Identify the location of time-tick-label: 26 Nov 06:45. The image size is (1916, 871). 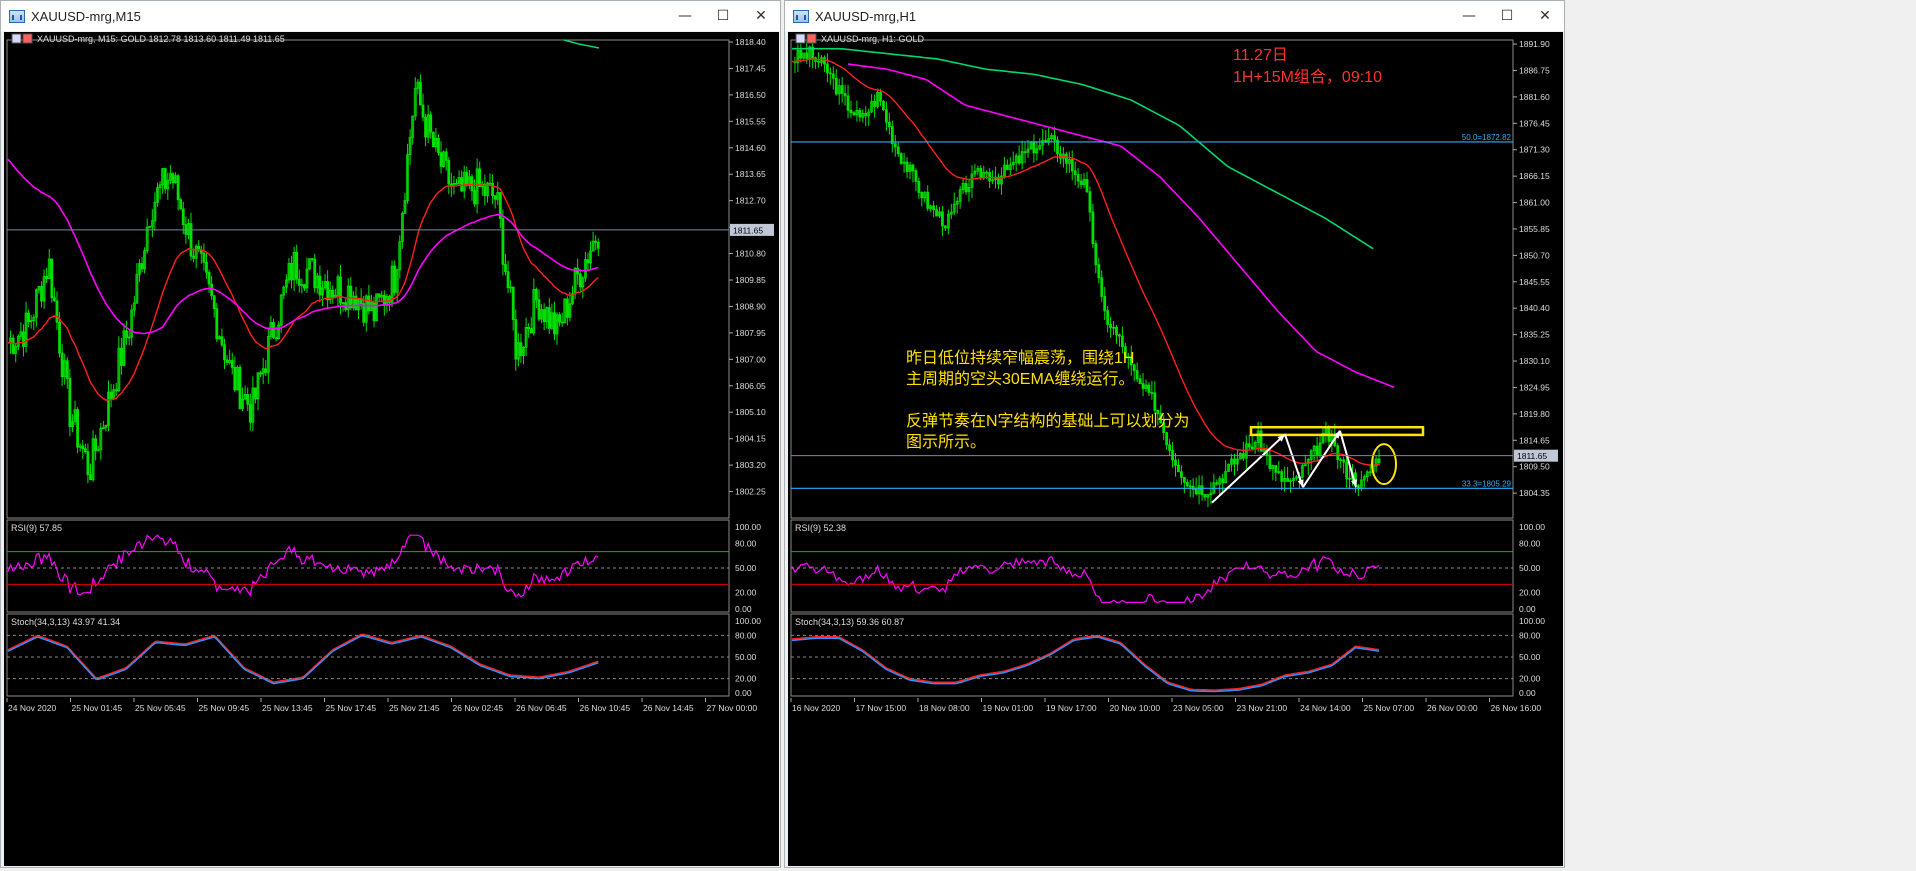
(541, 708).